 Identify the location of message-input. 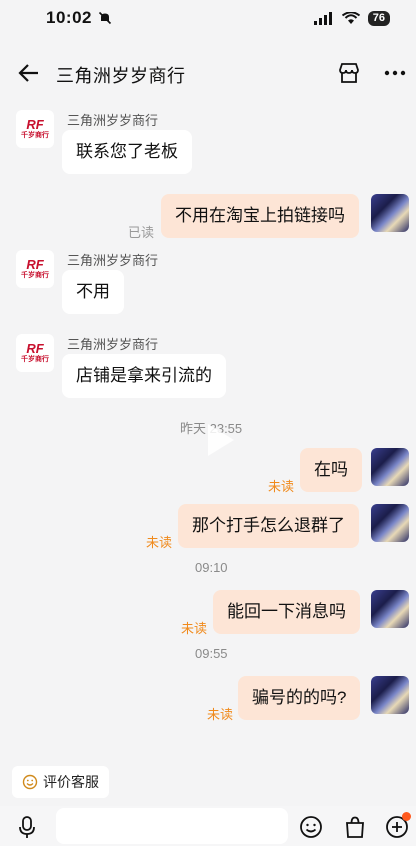
(172, 826).